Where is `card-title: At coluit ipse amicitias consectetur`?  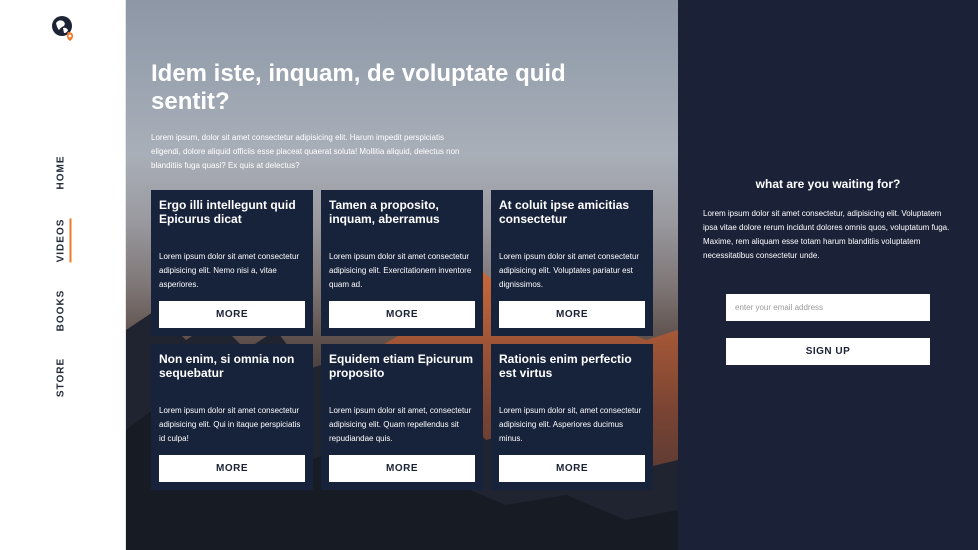 card-title: At coluit ipse amicitias consectetur is located at coordinates (564, 212).